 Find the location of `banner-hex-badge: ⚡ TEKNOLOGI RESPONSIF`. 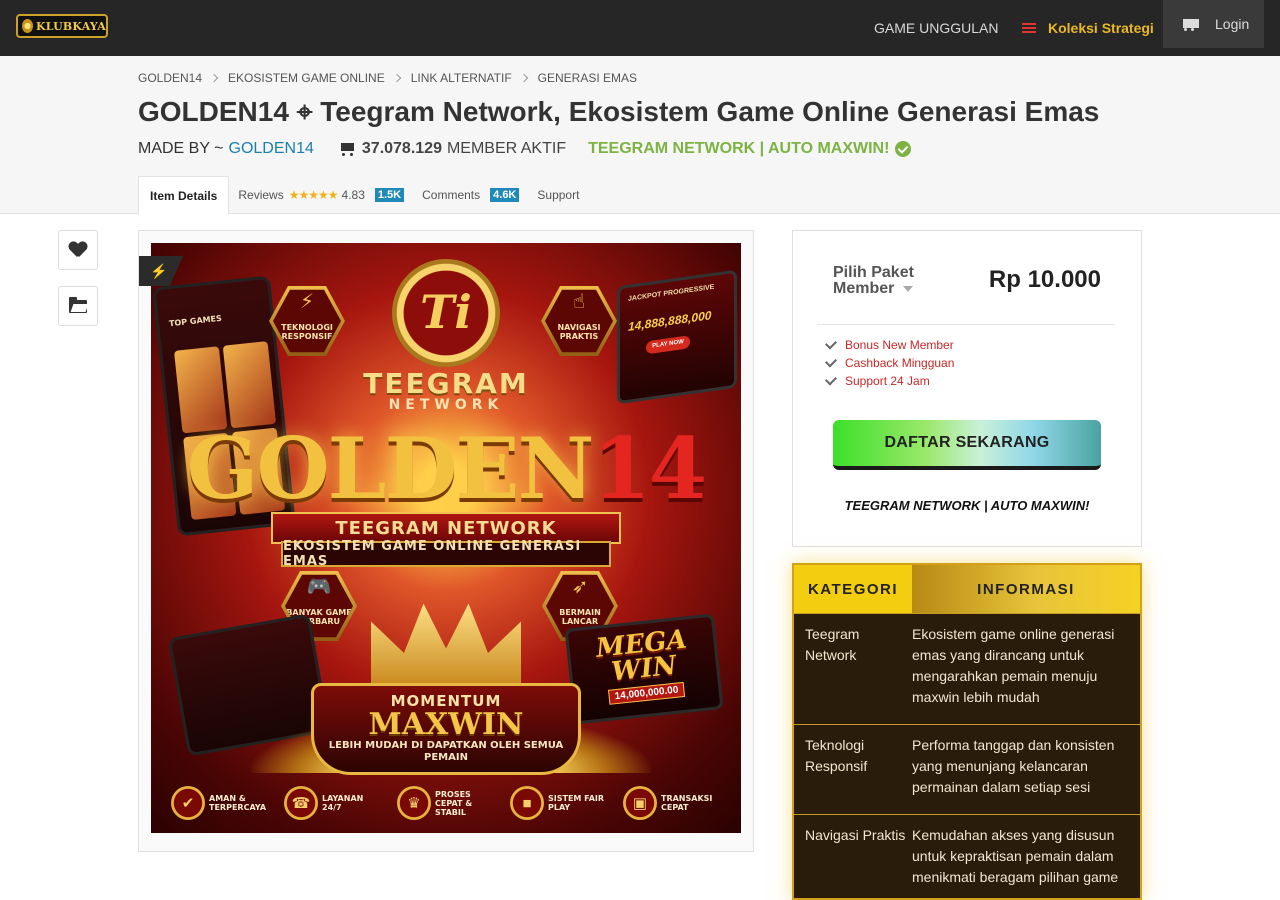

banner-hex-badge: ⚡ TEKNOLOGI RESPONSIF is located at coordinates (307, 321).